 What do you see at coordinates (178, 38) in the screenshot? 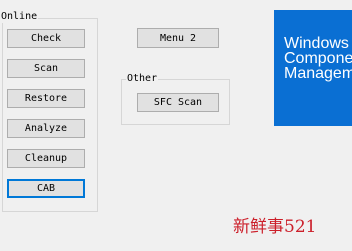
I see `menu-2-button: Menu 2` at bounding box center [178, 38].